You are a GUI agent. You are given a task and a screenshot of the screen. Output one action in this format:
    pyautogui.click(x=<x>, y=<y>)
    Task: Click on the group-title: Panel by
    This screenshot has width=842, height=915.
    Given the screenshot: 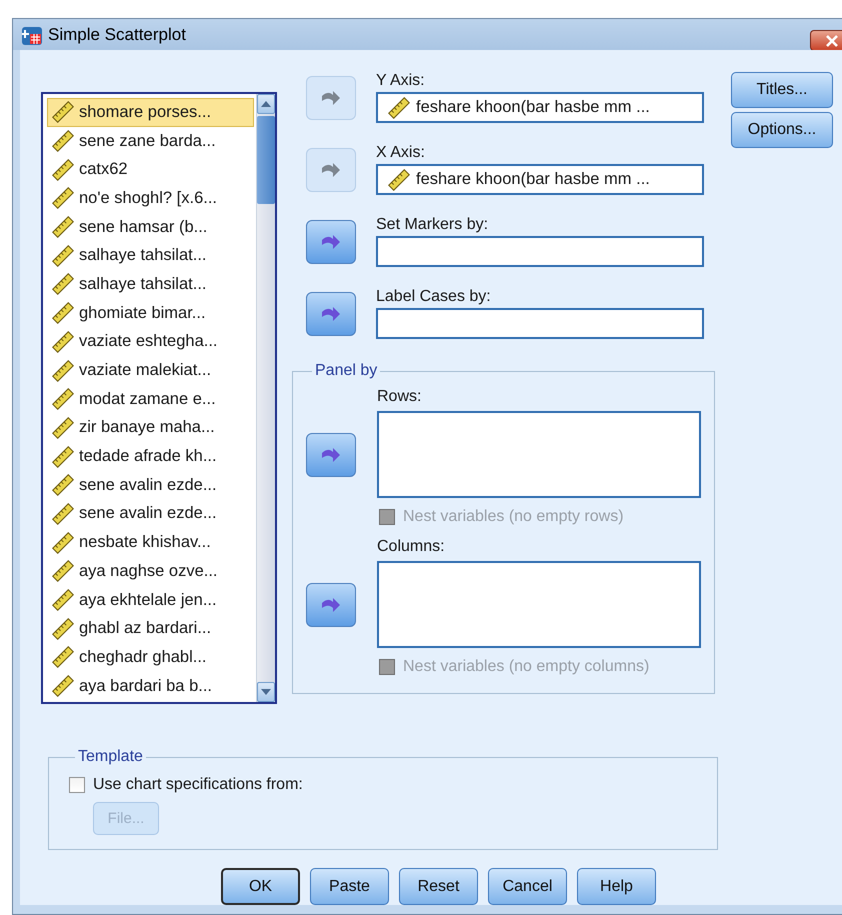 What is the action you would take?
    pyautogui.click(x=346, y=371)
    